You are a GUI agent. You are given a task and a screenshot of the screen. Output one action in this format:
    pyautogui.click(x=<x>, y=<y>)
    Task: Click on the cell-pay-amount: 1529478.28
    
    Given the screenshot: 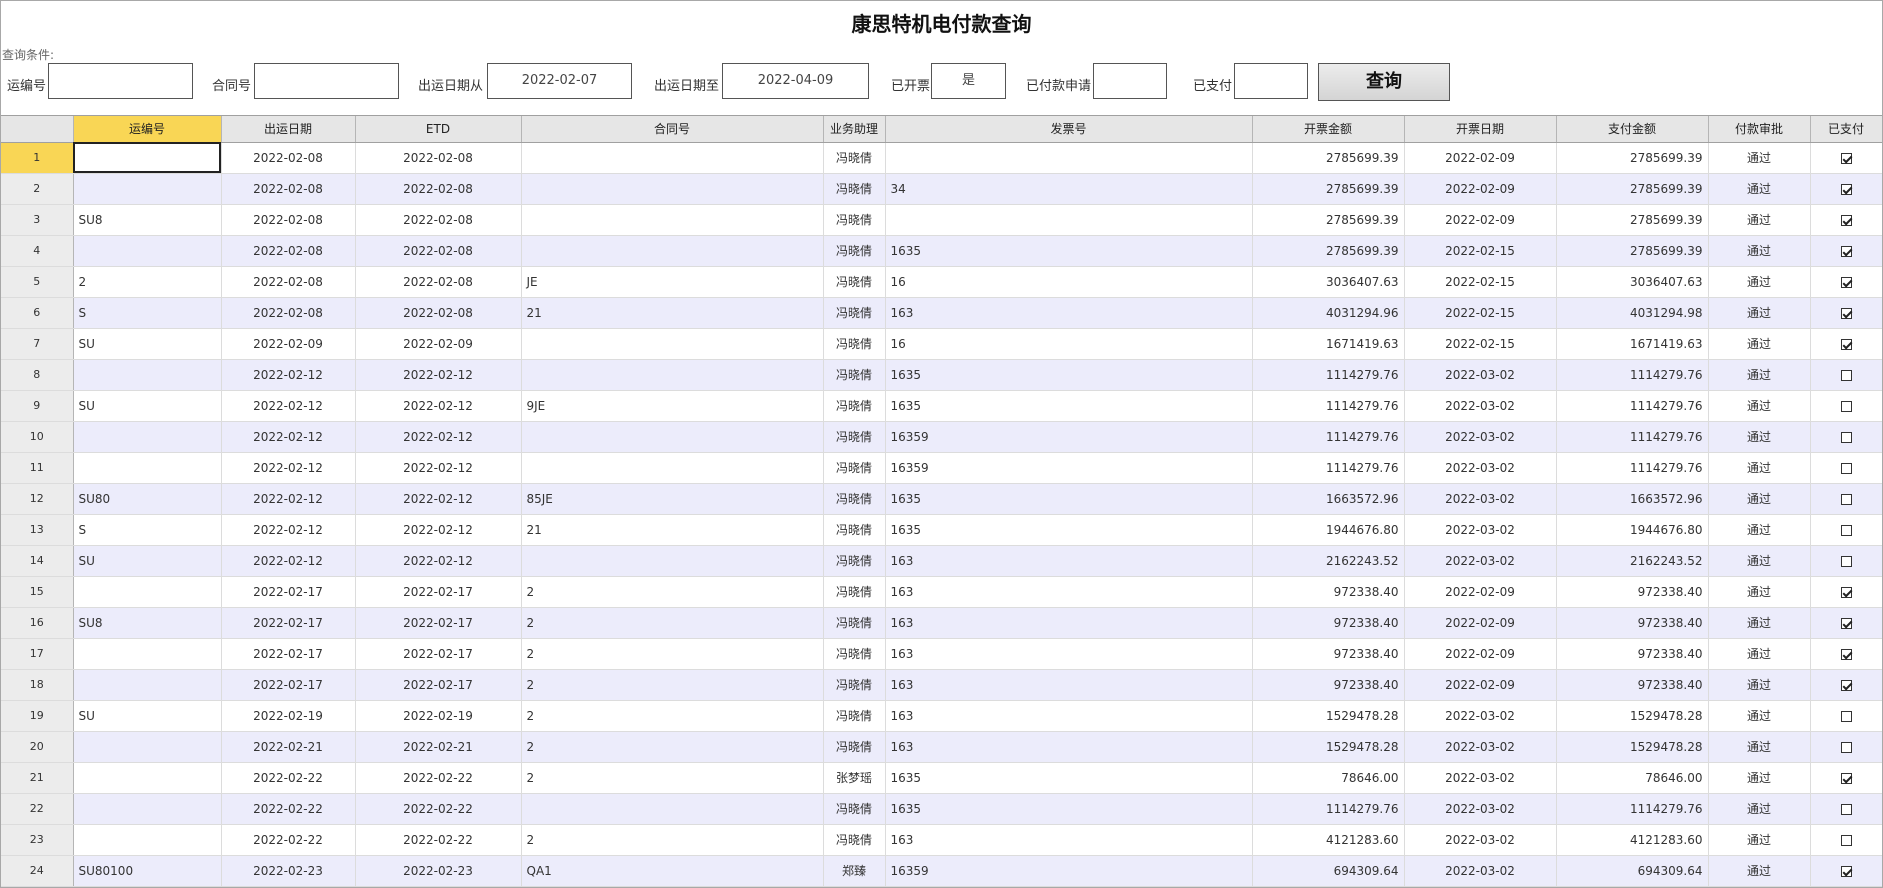 What is the action you would take?
    pyautogui.click(x=1632, y=716)
    